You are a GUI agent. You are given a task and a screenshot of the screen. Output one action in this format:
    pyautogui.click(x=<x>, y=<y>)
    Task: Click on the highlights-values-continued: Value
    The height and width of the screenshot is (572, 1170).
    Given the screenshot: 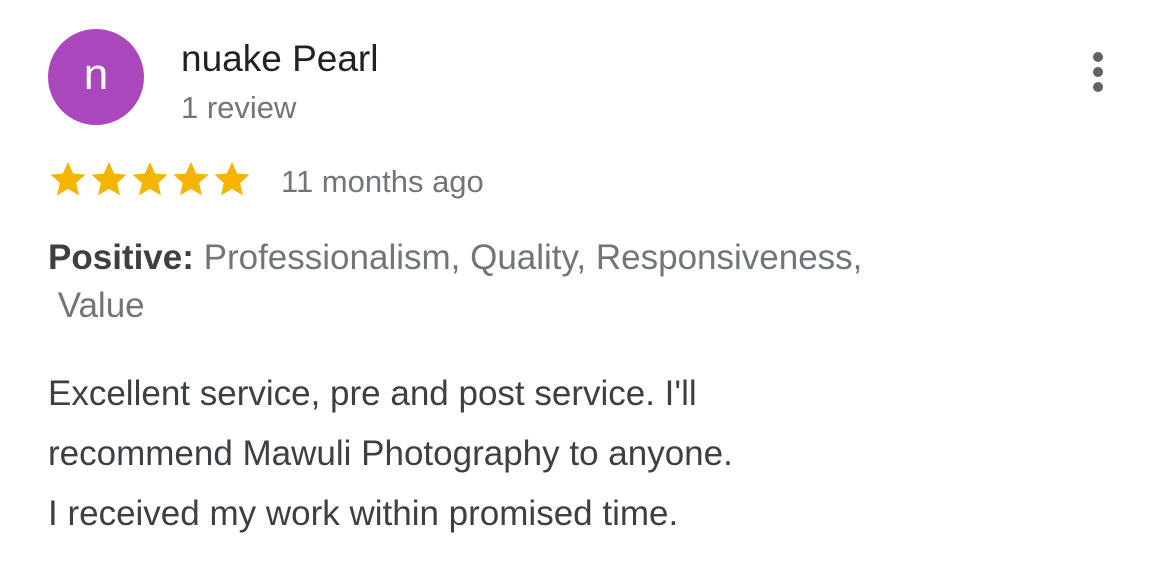 What is the action you would take?
    pyautogui.click(x=96, y=305)
    